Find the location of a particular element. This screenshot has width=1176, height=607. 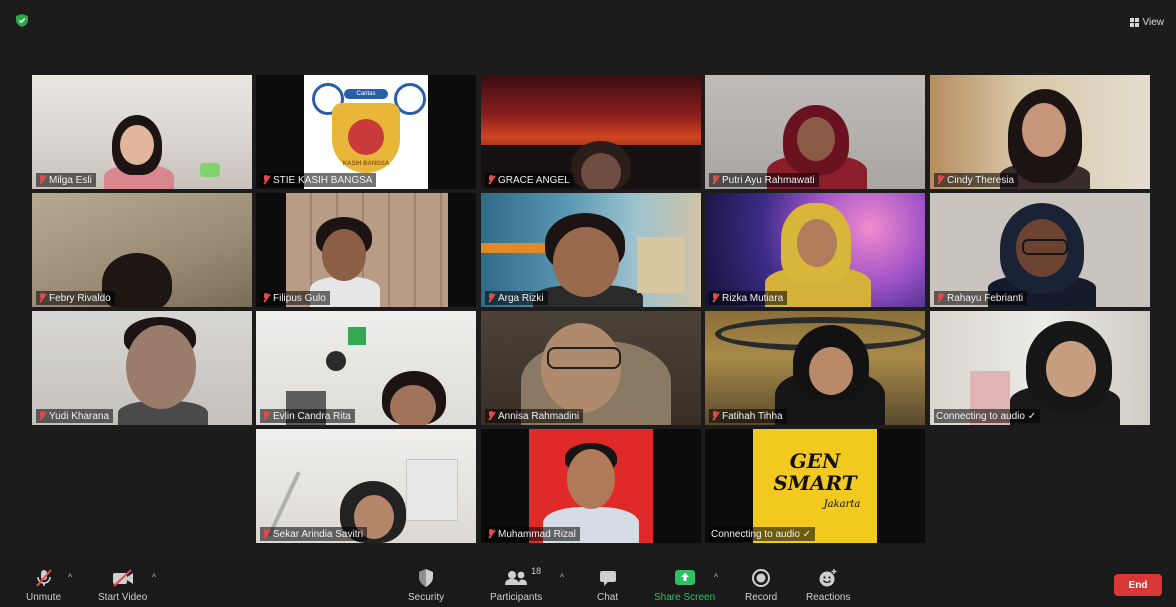

participant-tile: Yudi Kharana is located at coordinates (142, 368).